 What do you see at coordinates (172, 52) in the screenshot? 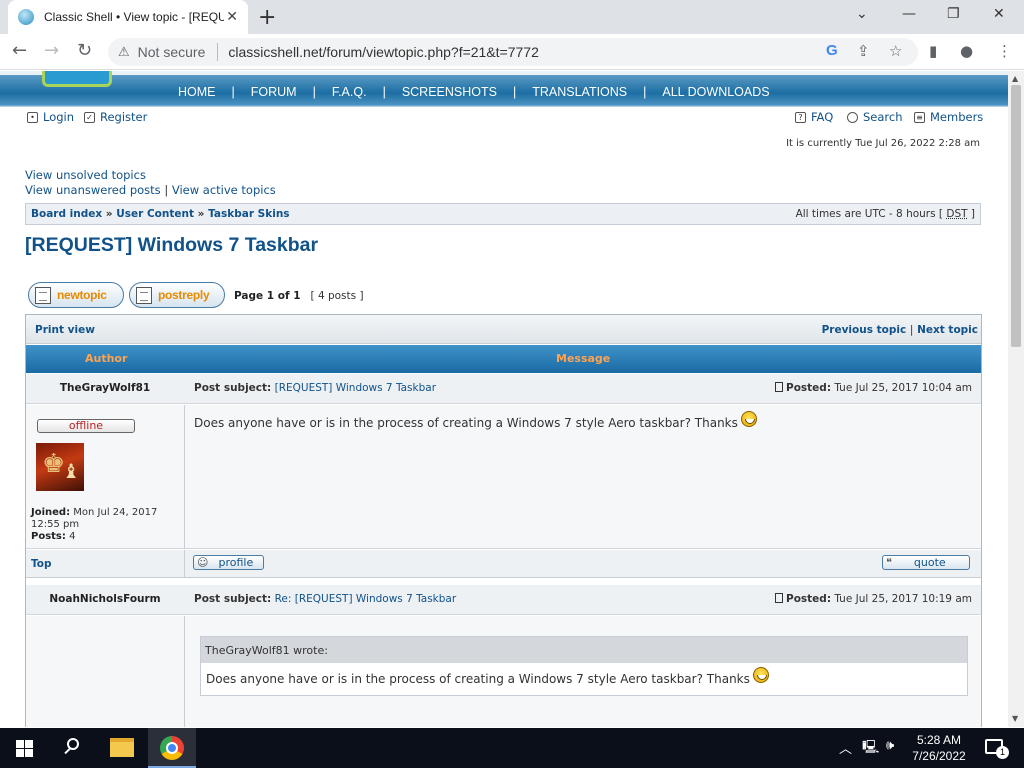
I see `security-label: Not secure` at bounding box center [172, 52].